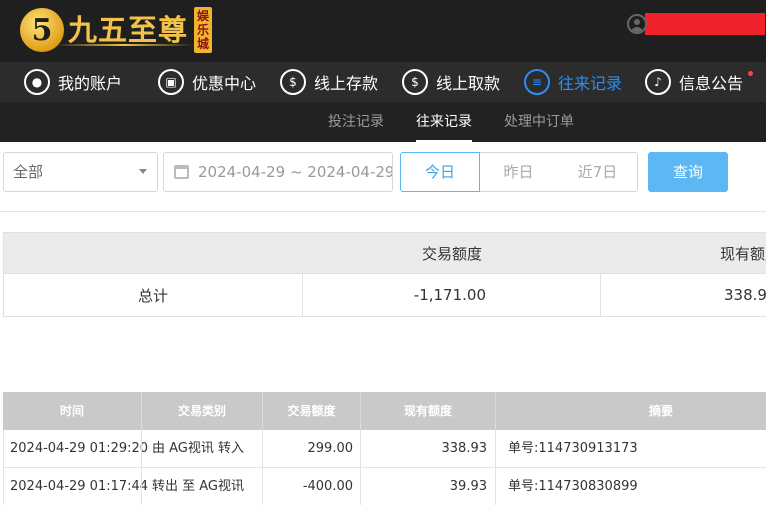 The height and width of the screenshot is (505, 766). Describe the element at coordinates (28, 172) in the screenshot. I see `type-select-value: 全部` at that location.